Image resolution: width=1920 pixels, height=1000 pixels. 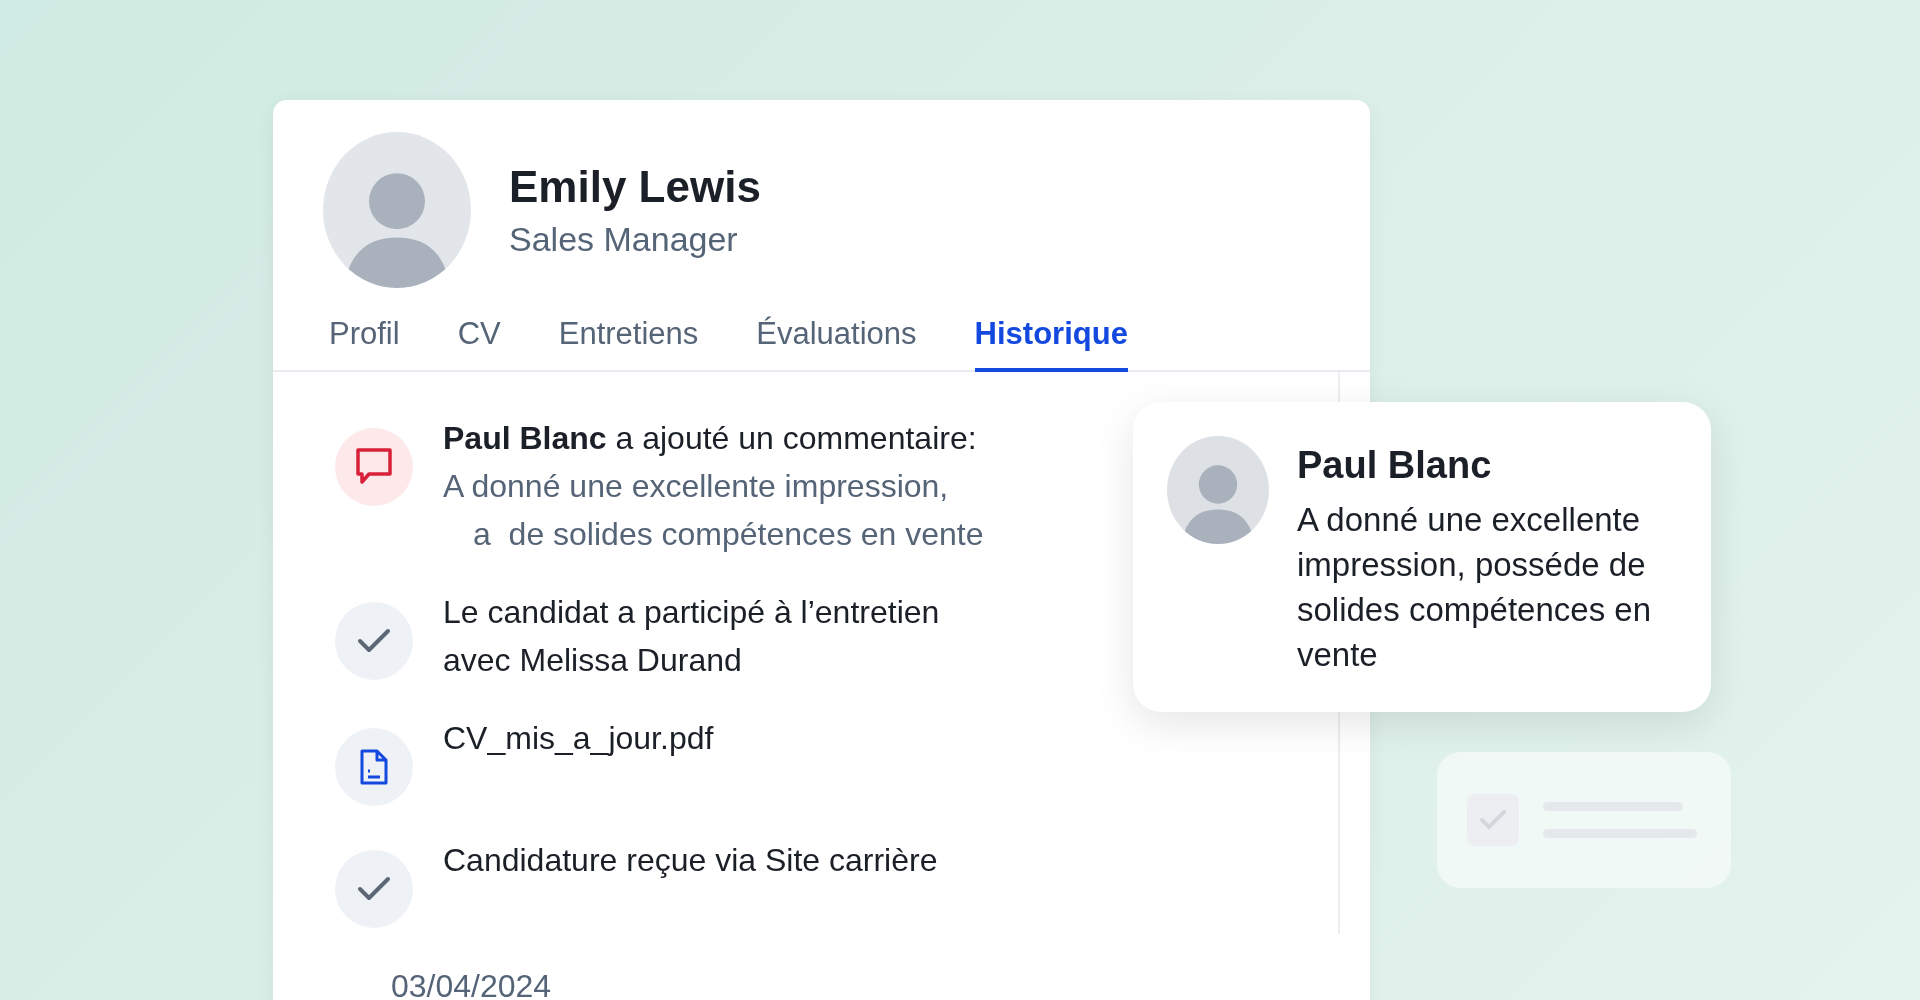 I want to click on comment-text: A donné une excellente impression,, so click(x=696, y=486).